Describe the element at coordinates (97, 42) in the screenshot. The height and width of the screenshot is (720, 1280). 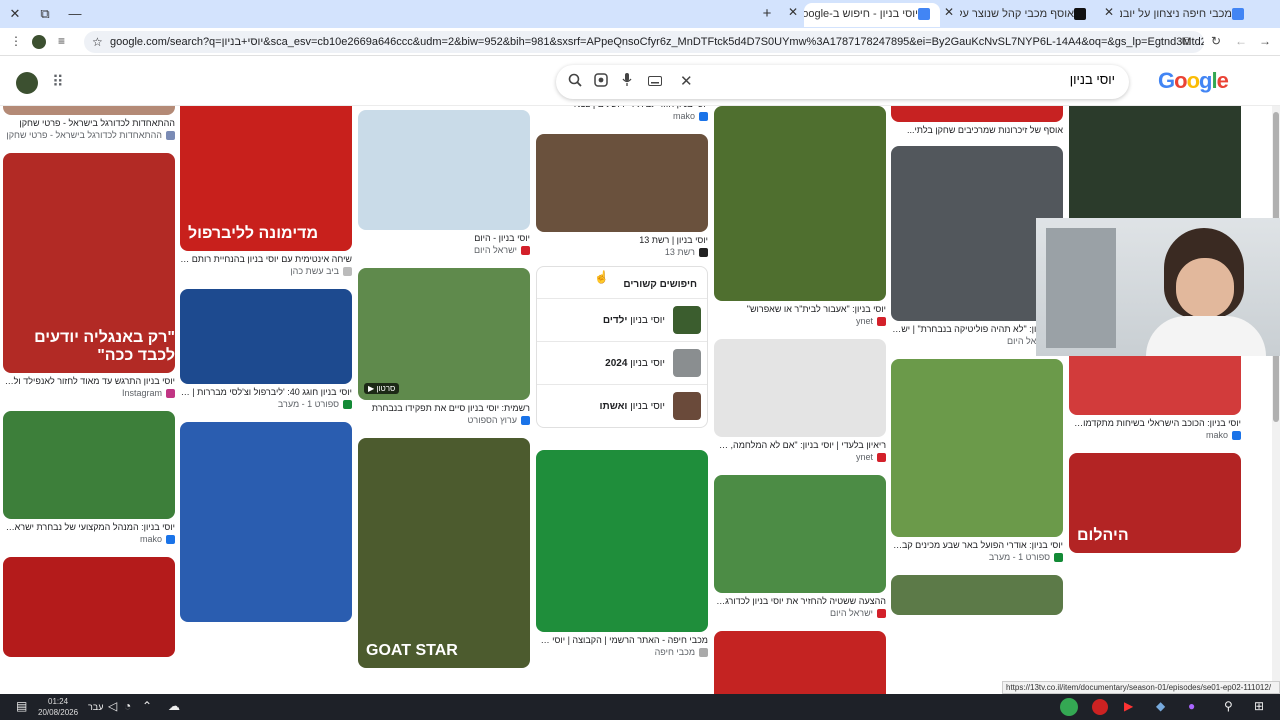
I see `star-icon: ☆` at that location.